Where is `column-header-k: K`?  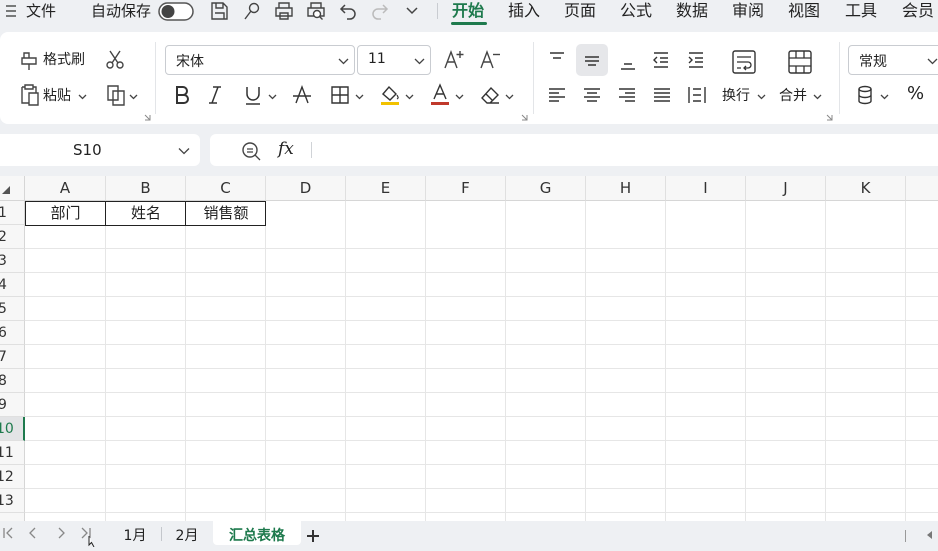
column-header-k: K is located at coordinates (866, 188).